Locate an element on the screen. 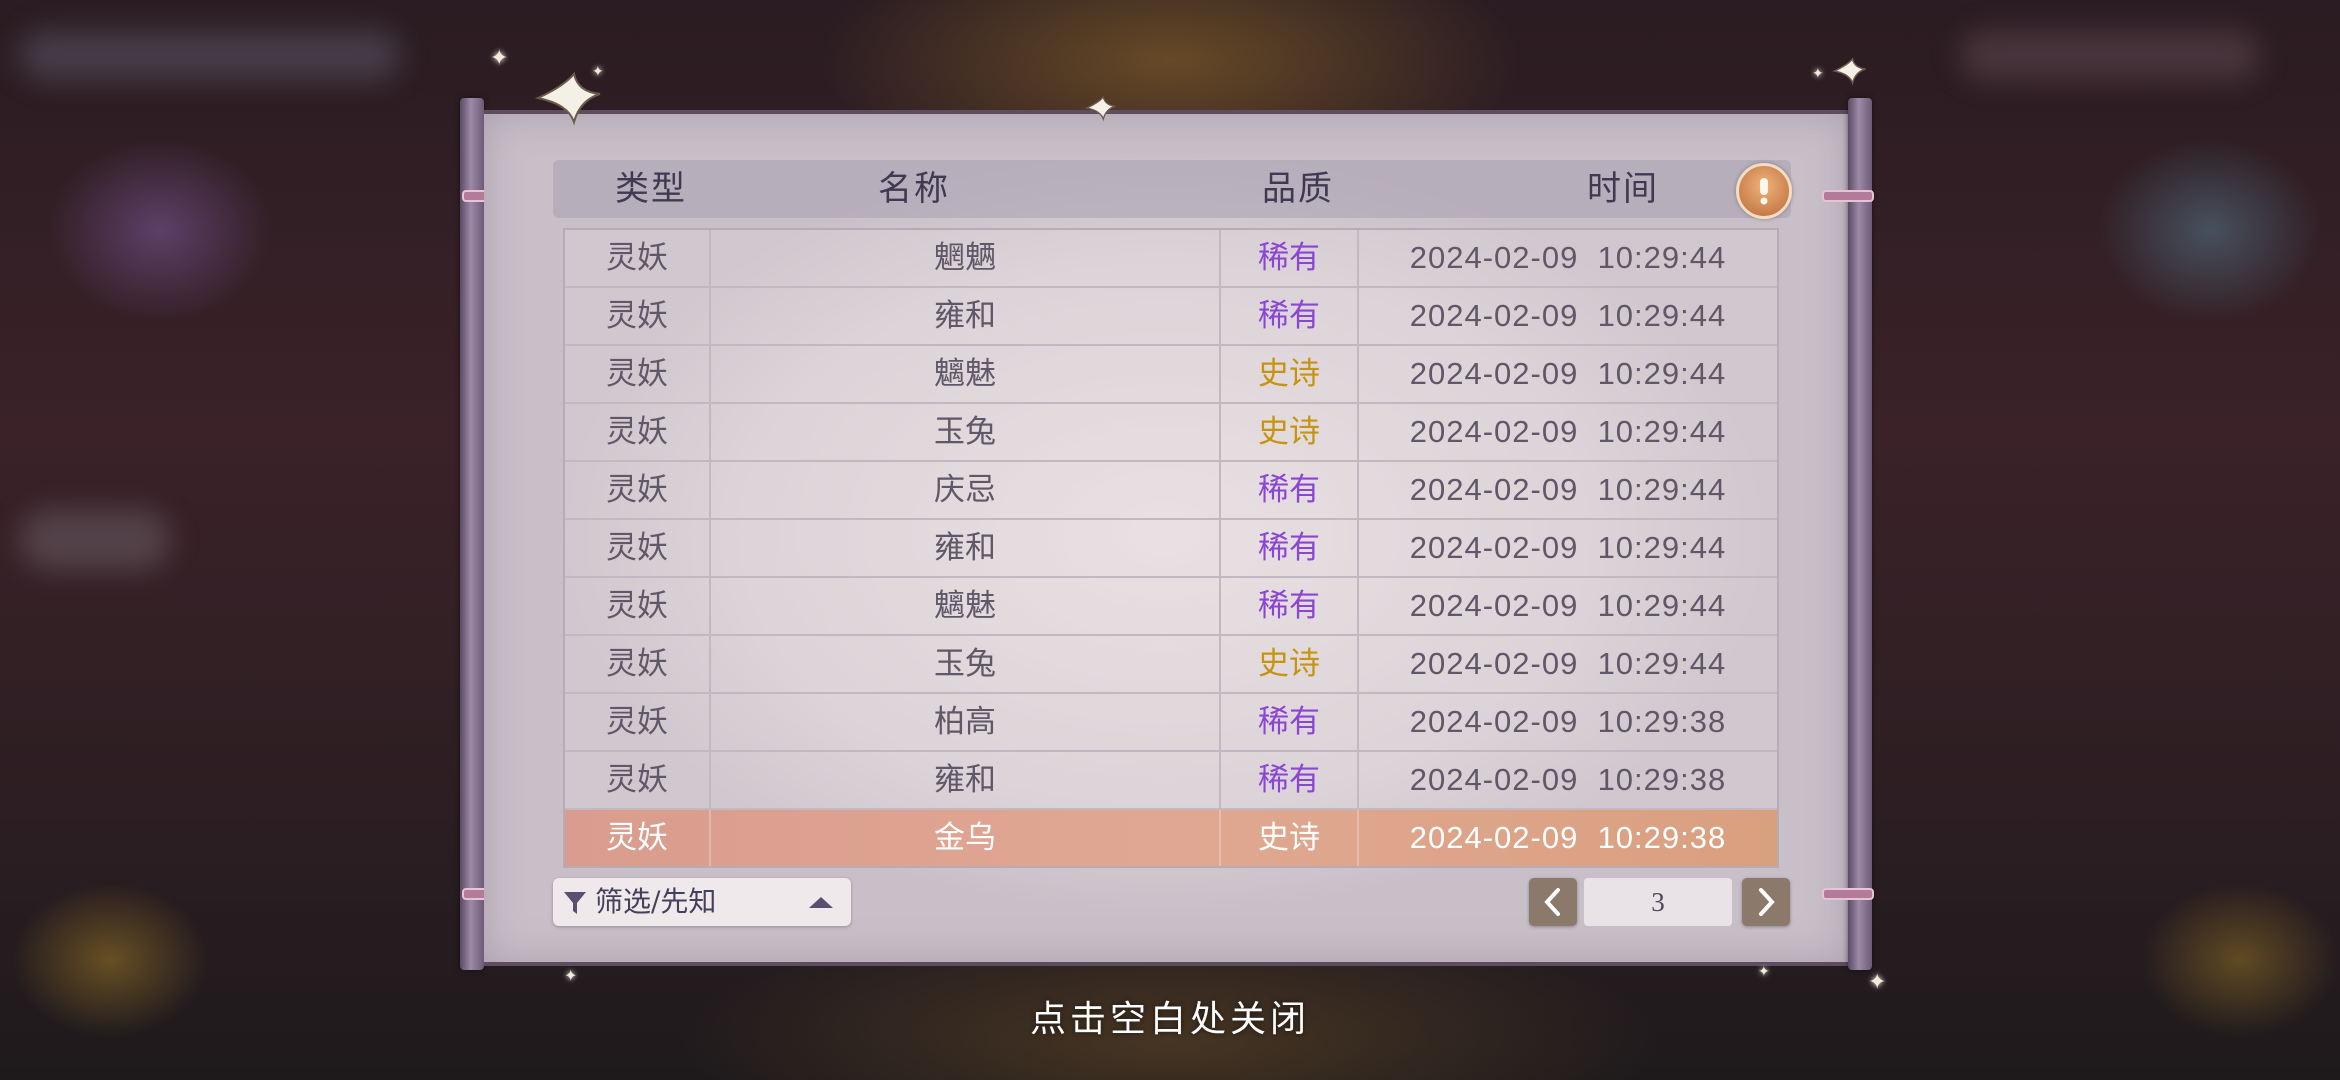 The image size is (2340, 1080). table-row: 灵妖 庆忌 稀有 2024-02-09 10:29:44 is located at coordinates (1171, 491).